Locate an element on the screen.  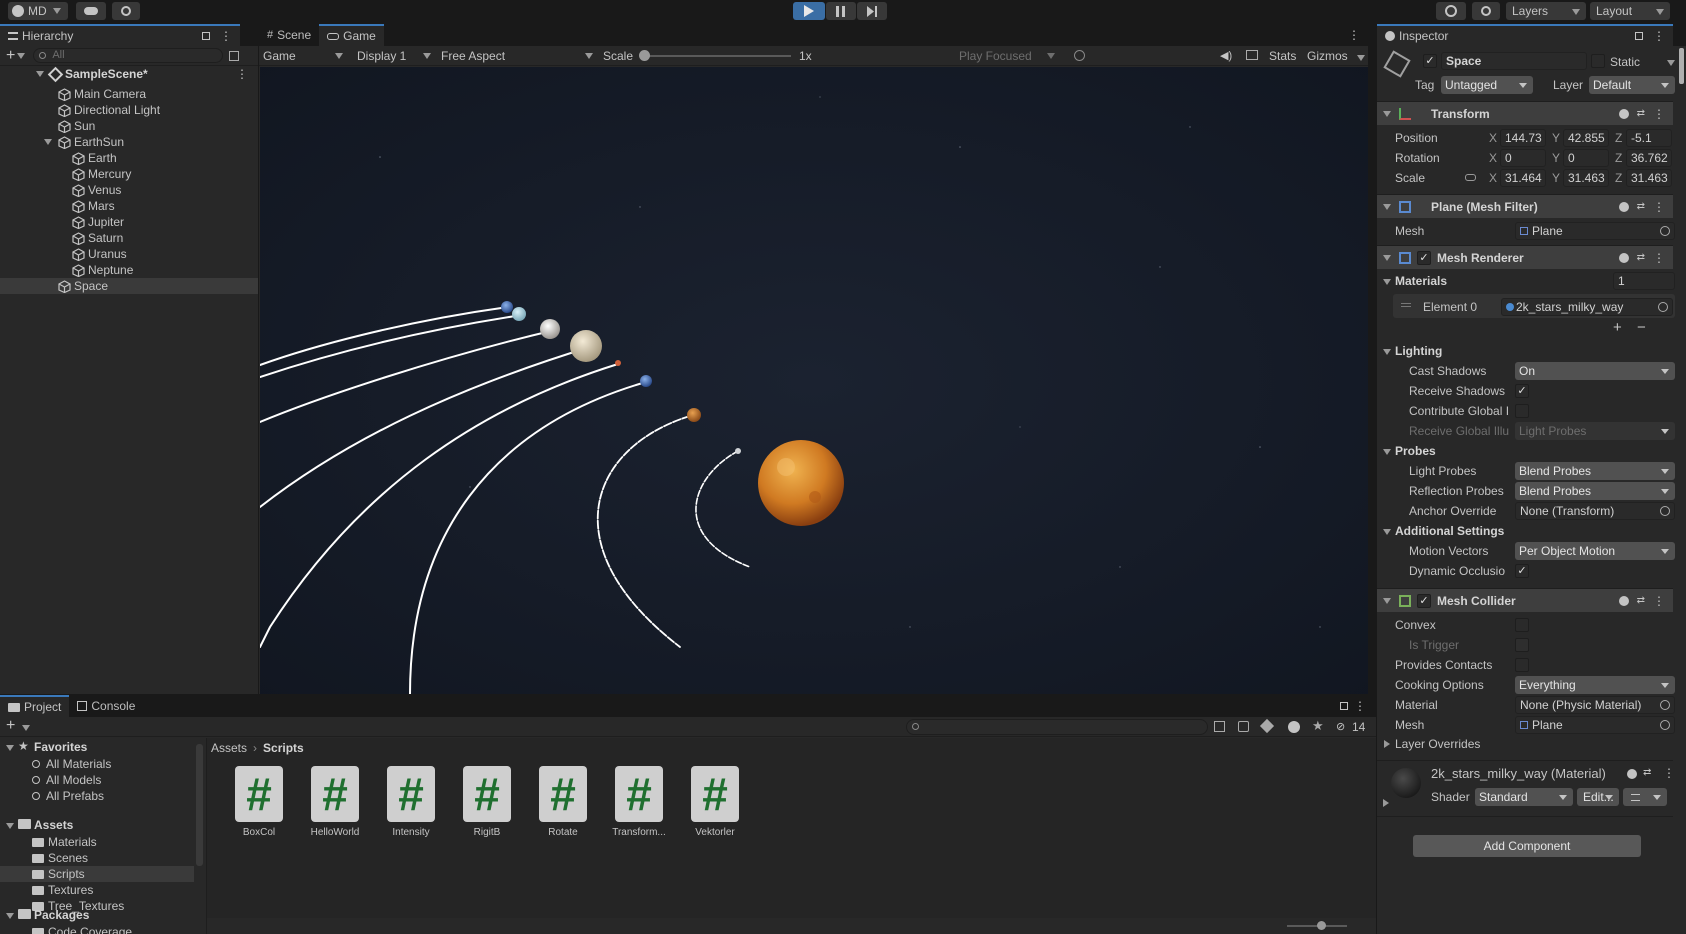
account-dropdown: MD is located at coordinates (38, 11).